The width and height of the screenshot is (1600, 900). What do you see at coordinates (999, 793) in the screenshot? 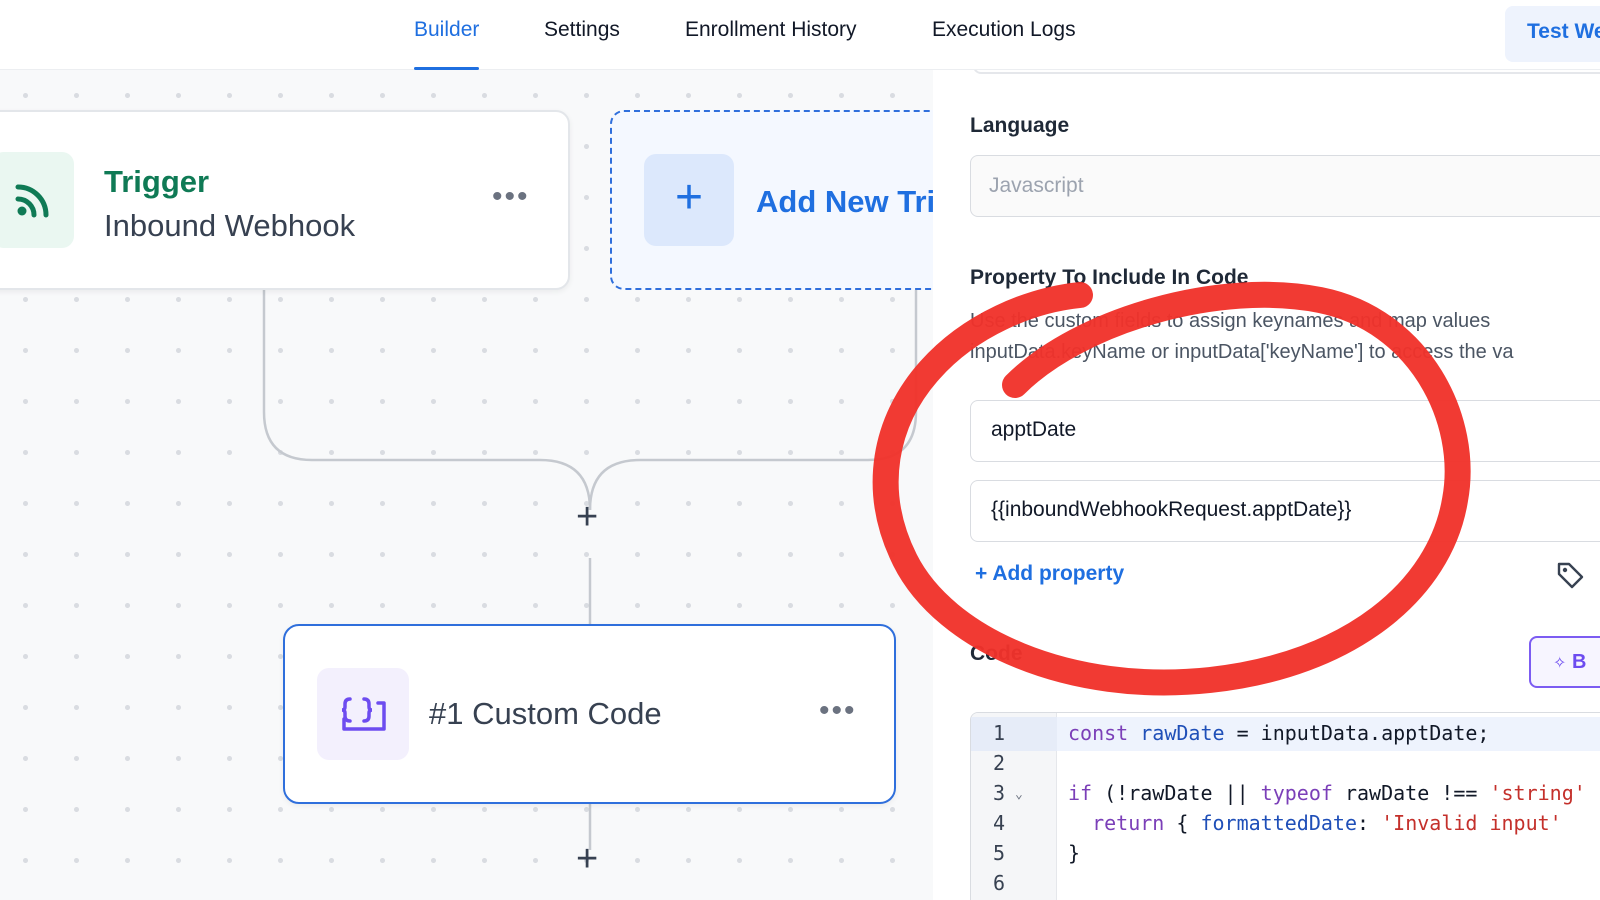
I see `line-number: 3` at bounding box center [999, 793].